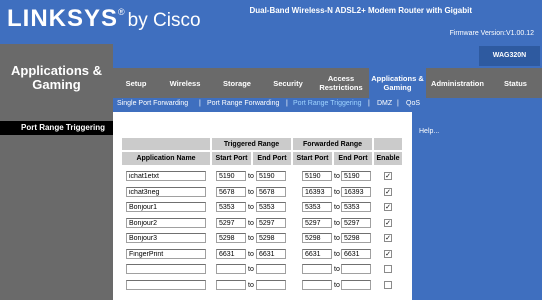 The image size is (542, 300). What do you see at coordinates (384, 103) in the screenshot?
I see `subnav-dmz: DMZ` at bounding box center [384, 103].